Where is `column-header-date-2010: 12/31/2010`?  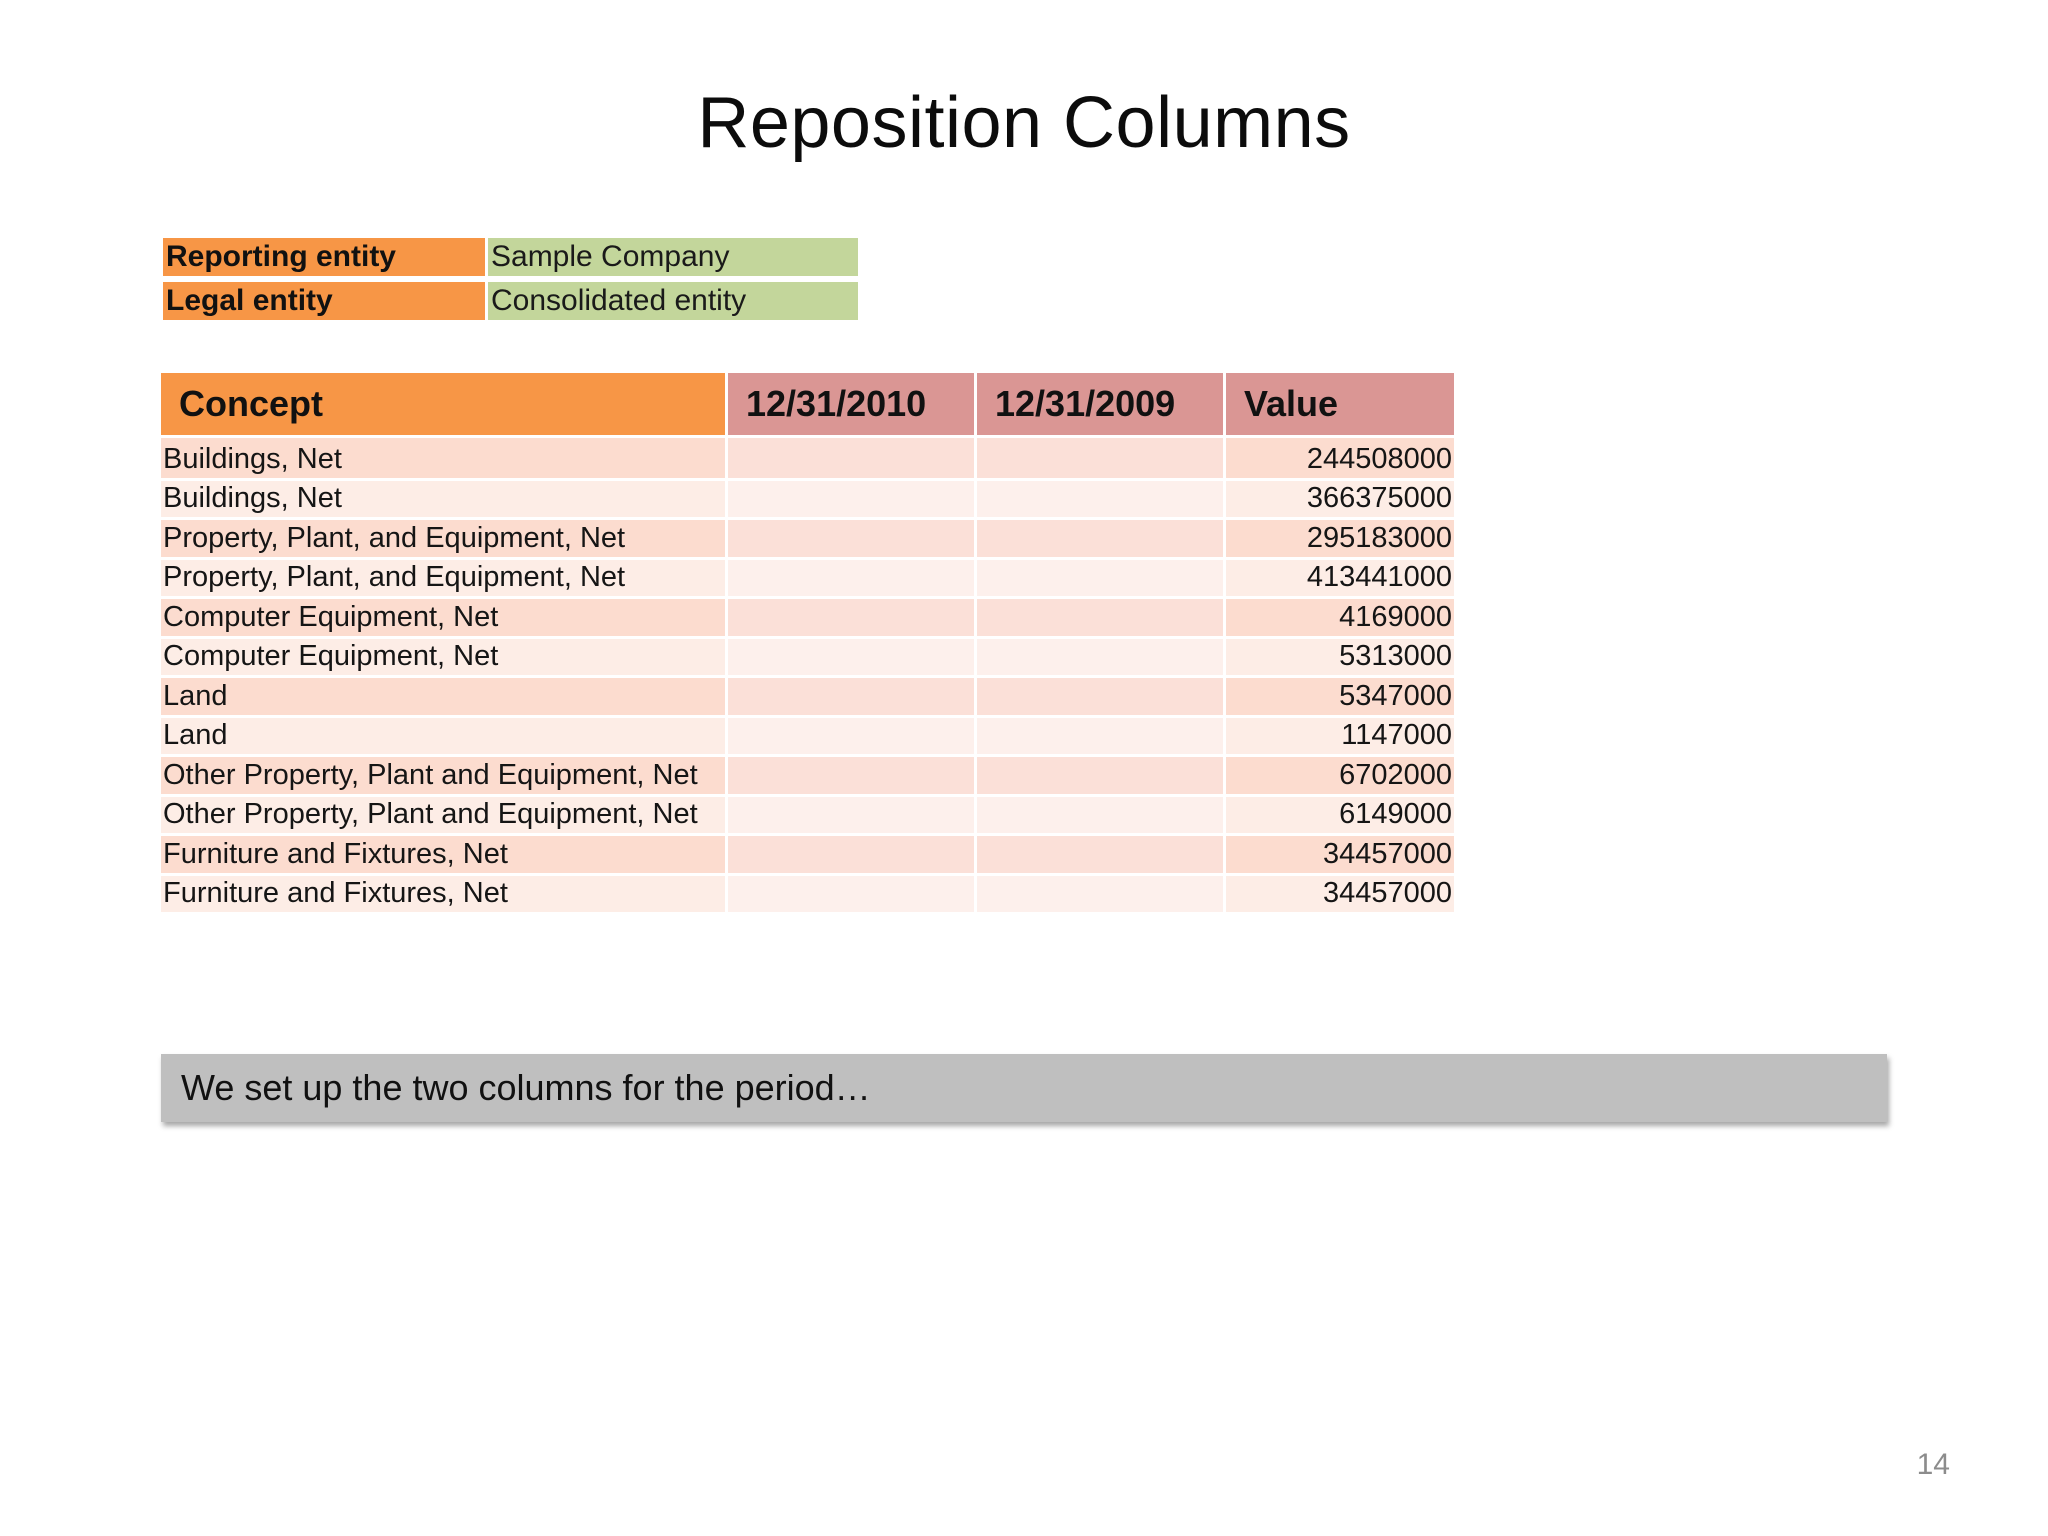 column-header-date-2010: 12/31/2010 is located at coordinates (851, 404).